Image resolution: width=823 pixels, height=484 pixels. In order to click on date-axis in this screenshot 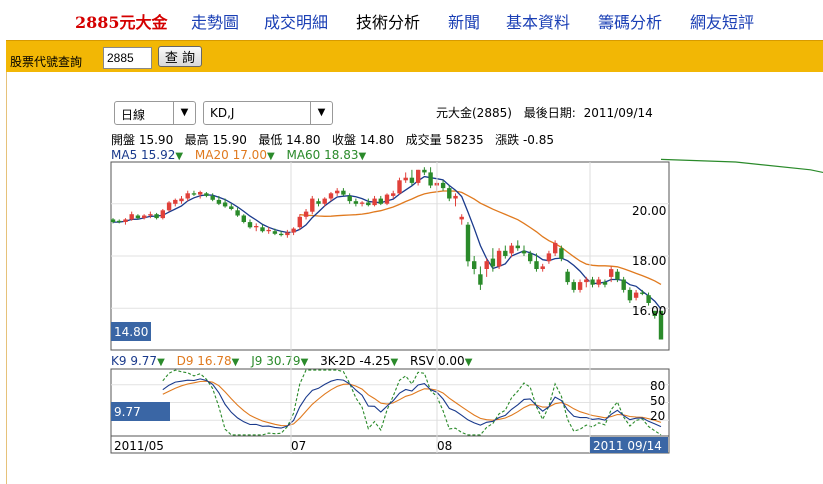, I will do `click(390, 444)`.